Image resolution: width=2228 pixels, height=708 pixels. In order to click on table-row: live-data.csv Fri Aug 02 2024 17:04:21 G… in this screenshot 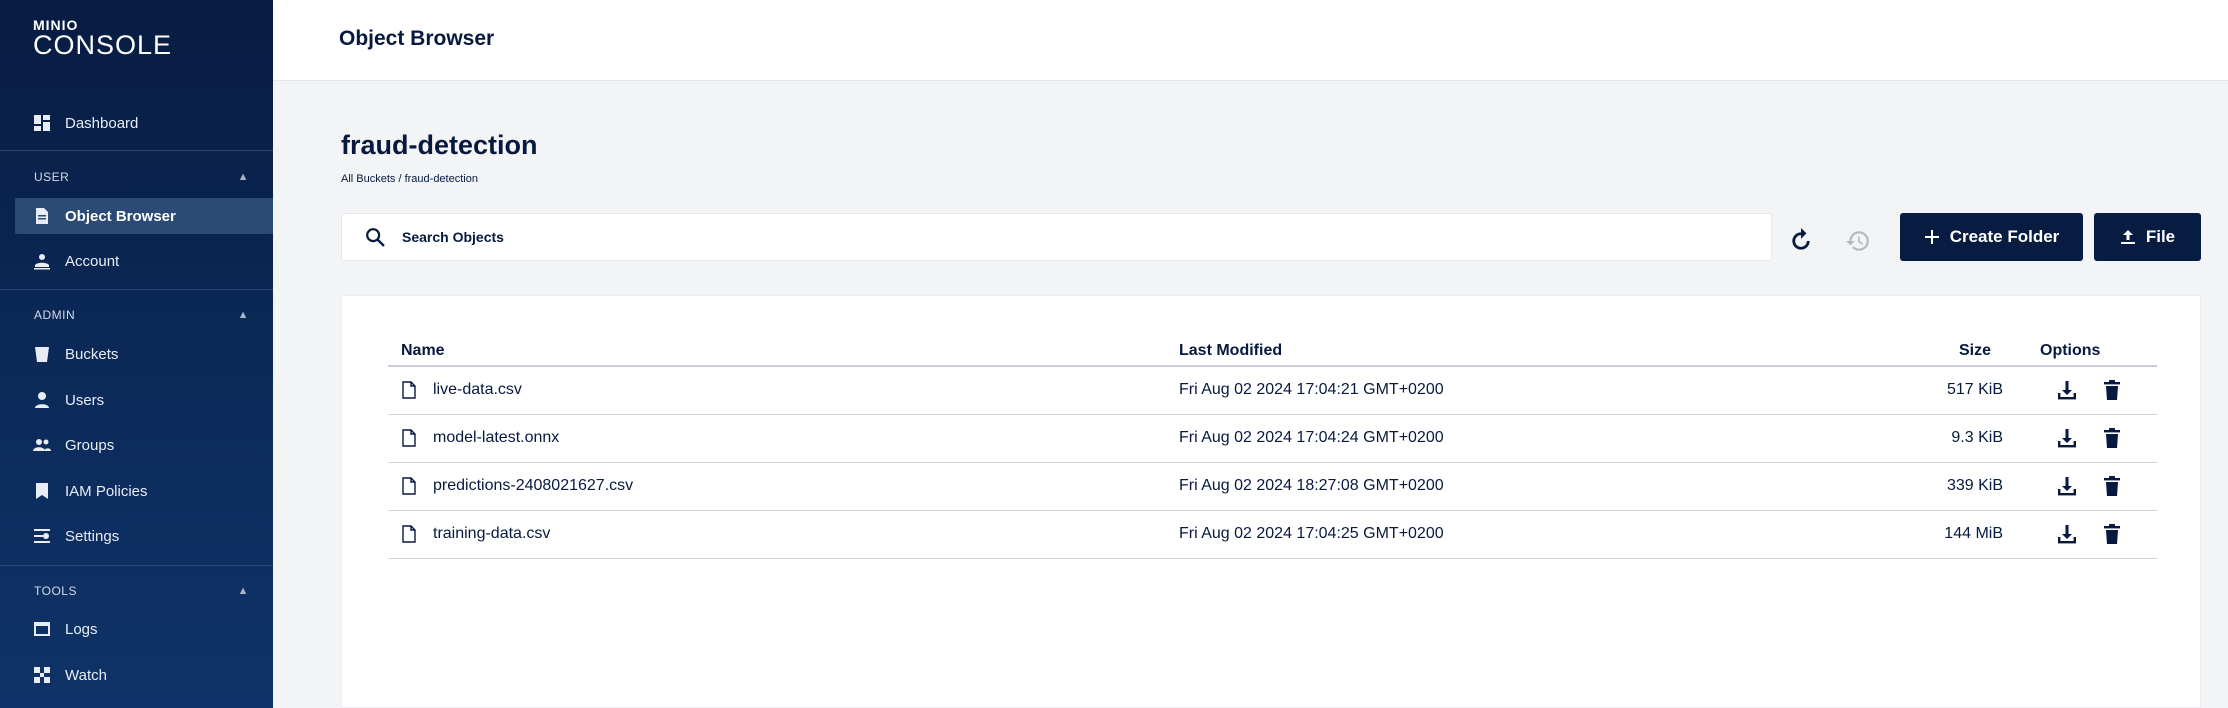, I will do `click(1272, 391)`.